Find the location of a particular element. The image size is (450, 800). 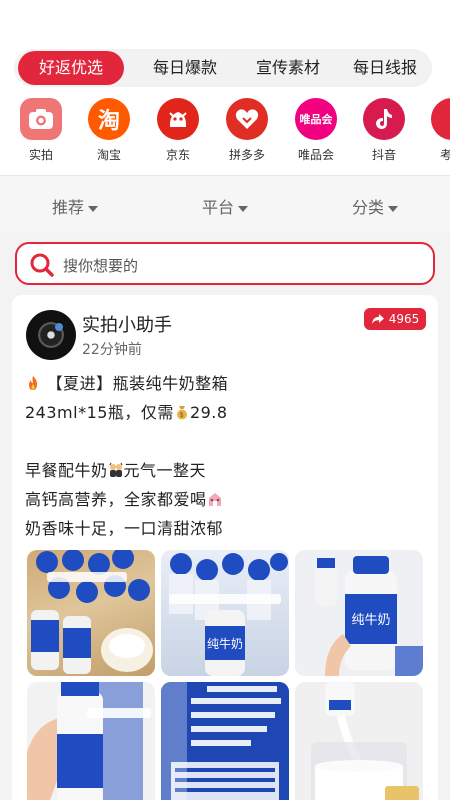

platform-item-pinduoduo: 拼多多 is located at coordinates (247, 130).